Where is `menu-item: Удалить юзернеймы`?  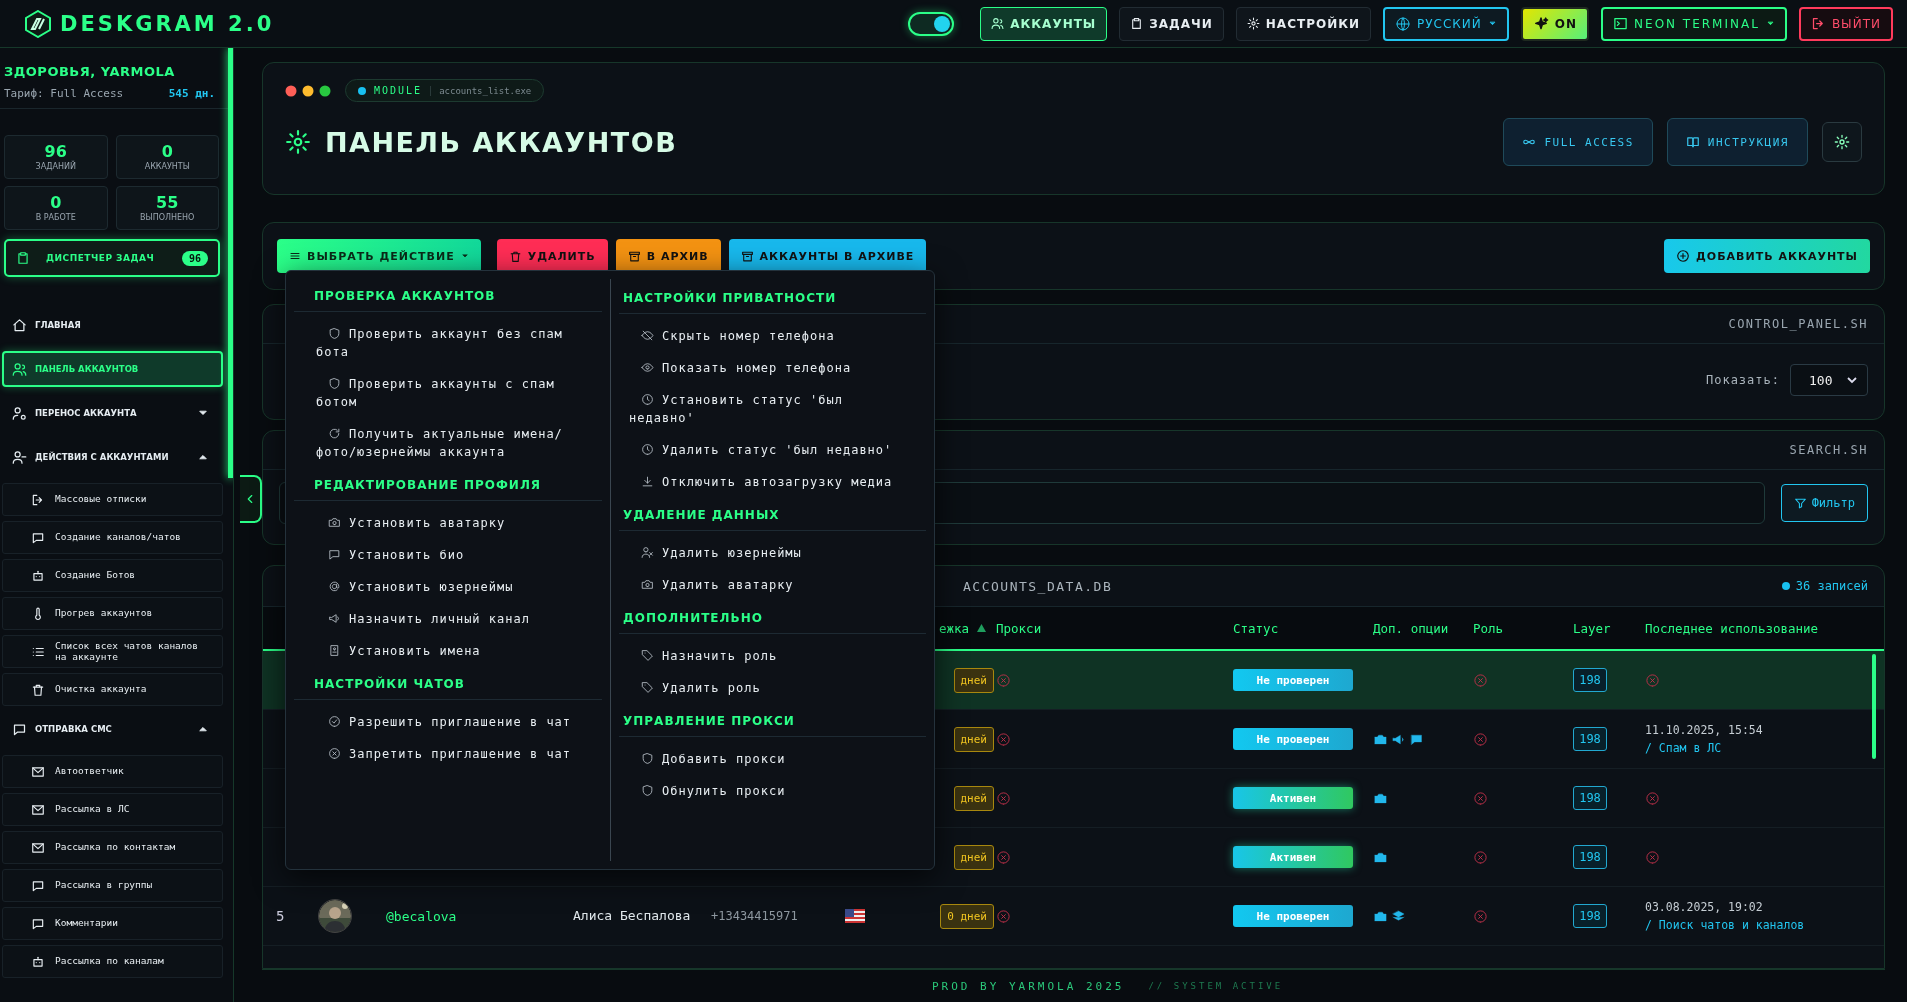 menu-item: Удалить юзернеймы is located at coordinates (772, 553).